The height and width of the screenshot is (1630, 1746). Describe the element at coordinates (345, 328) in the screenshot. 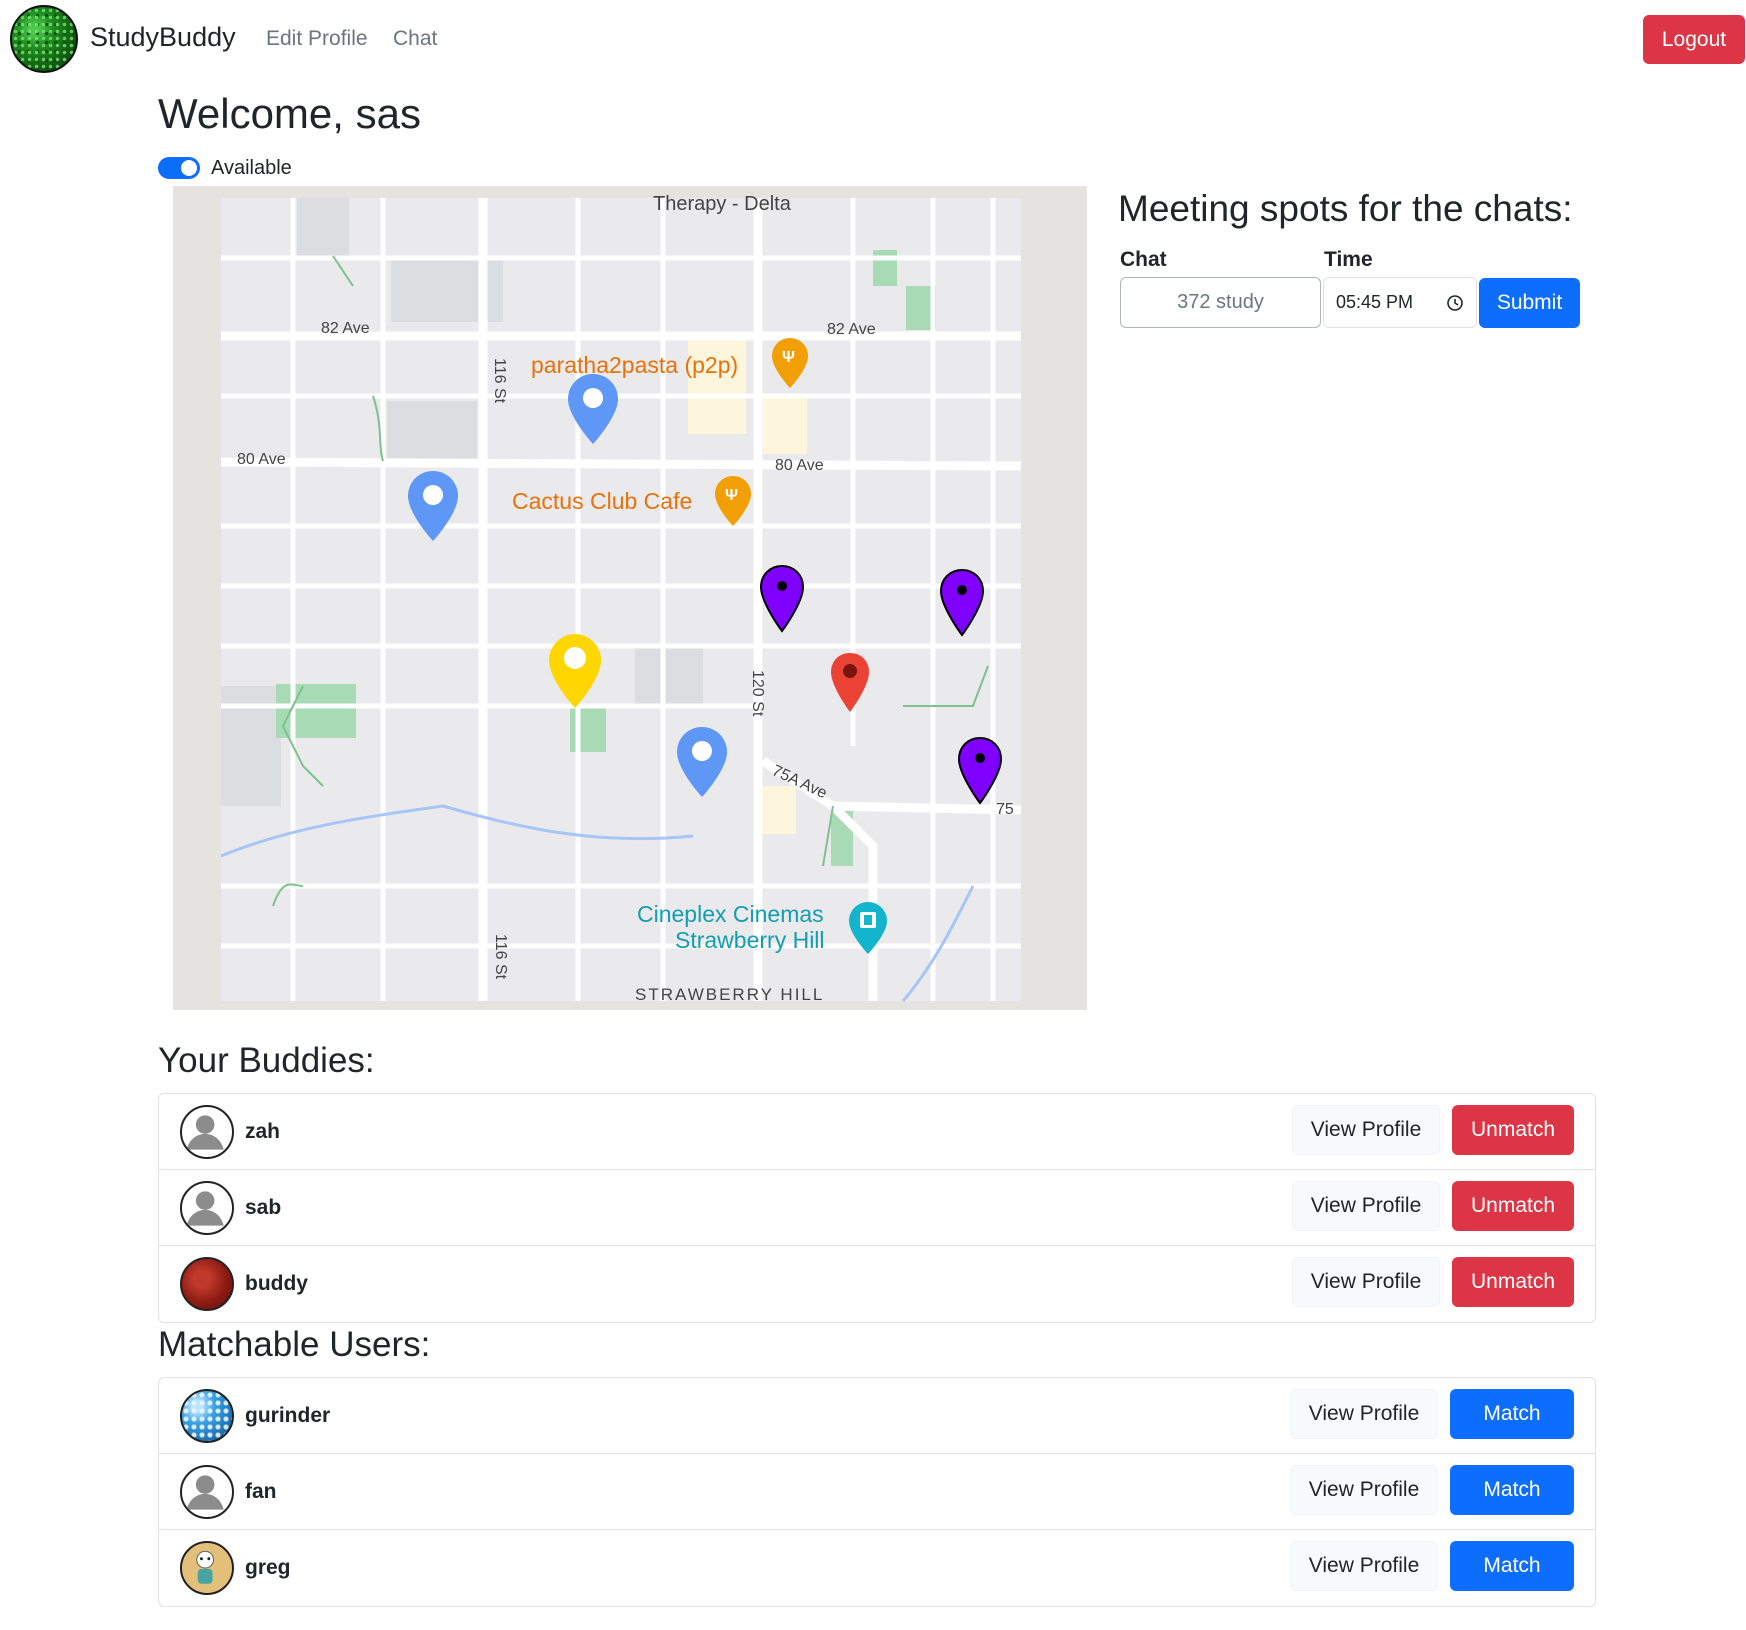

I see `map-label-82-ave-left: 82 Ave` at that location.